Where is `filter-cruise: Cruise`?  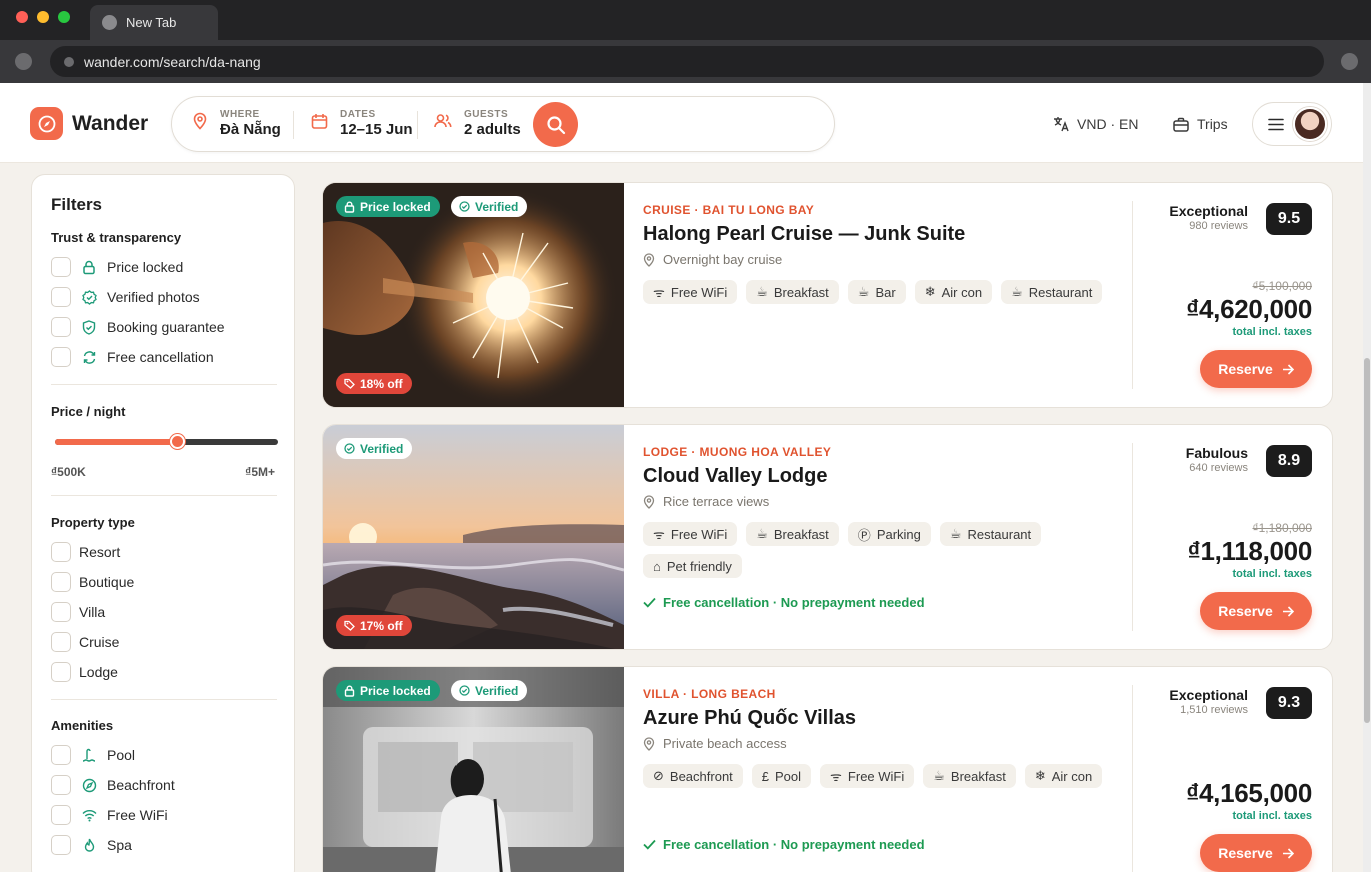 filter-cruise: Cruise is located at coordinates (85, 642).